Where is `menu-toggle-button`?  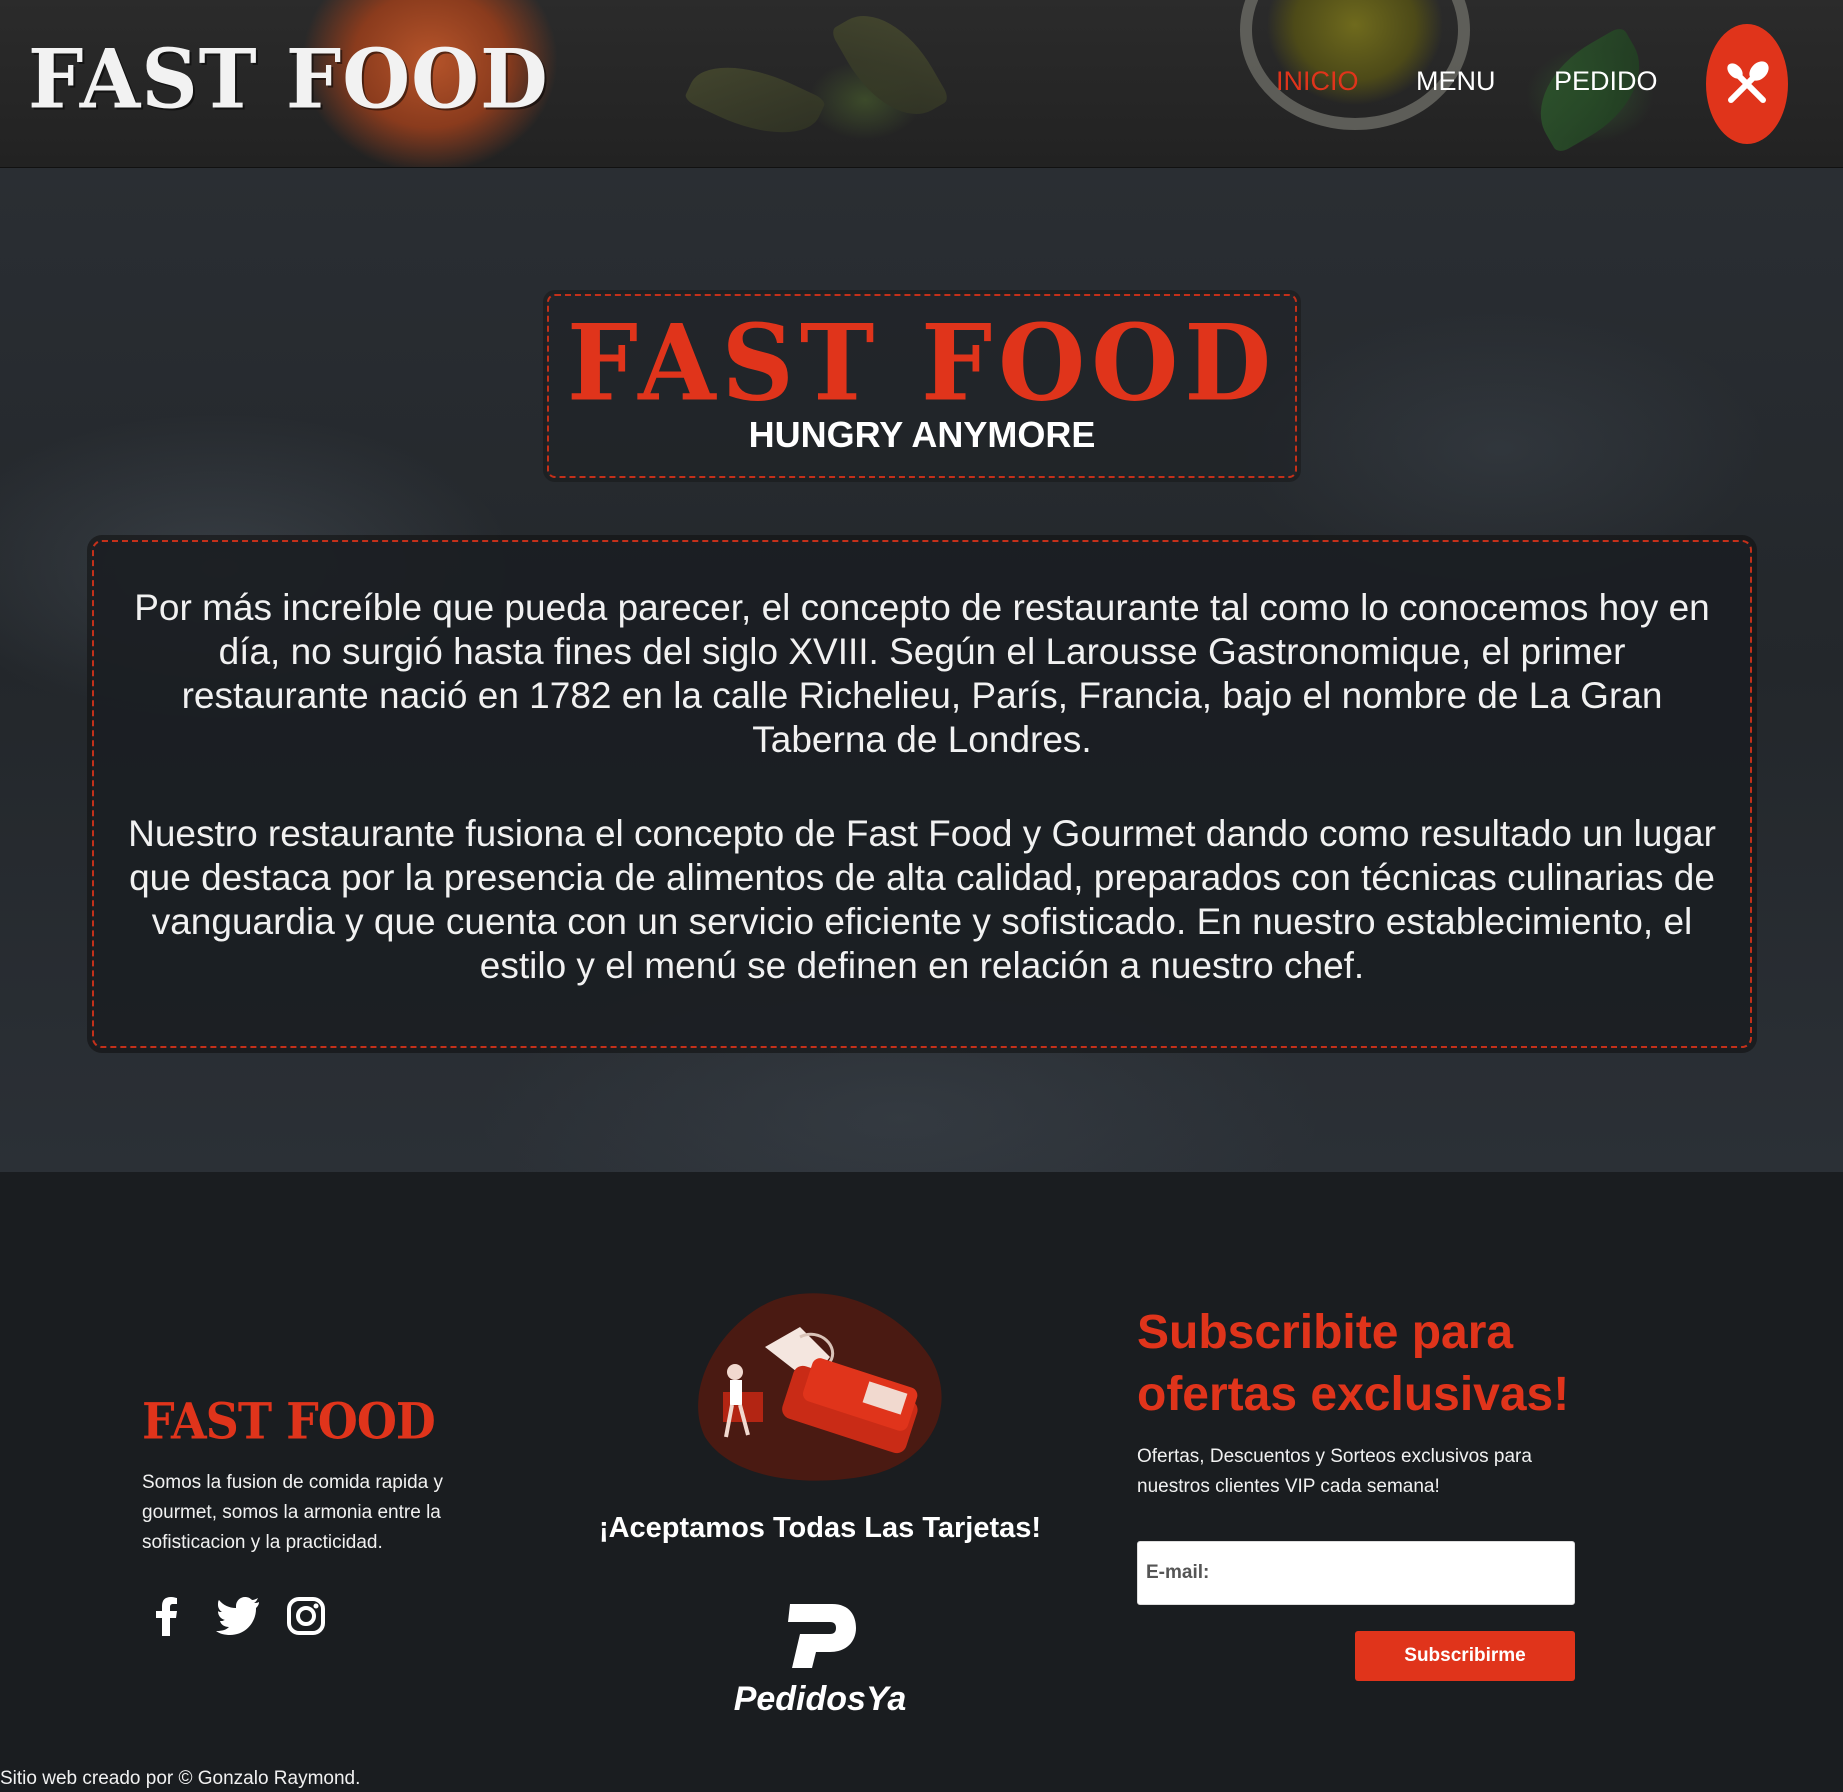 menu-toggle-button is located at coordinates (1747, 84).